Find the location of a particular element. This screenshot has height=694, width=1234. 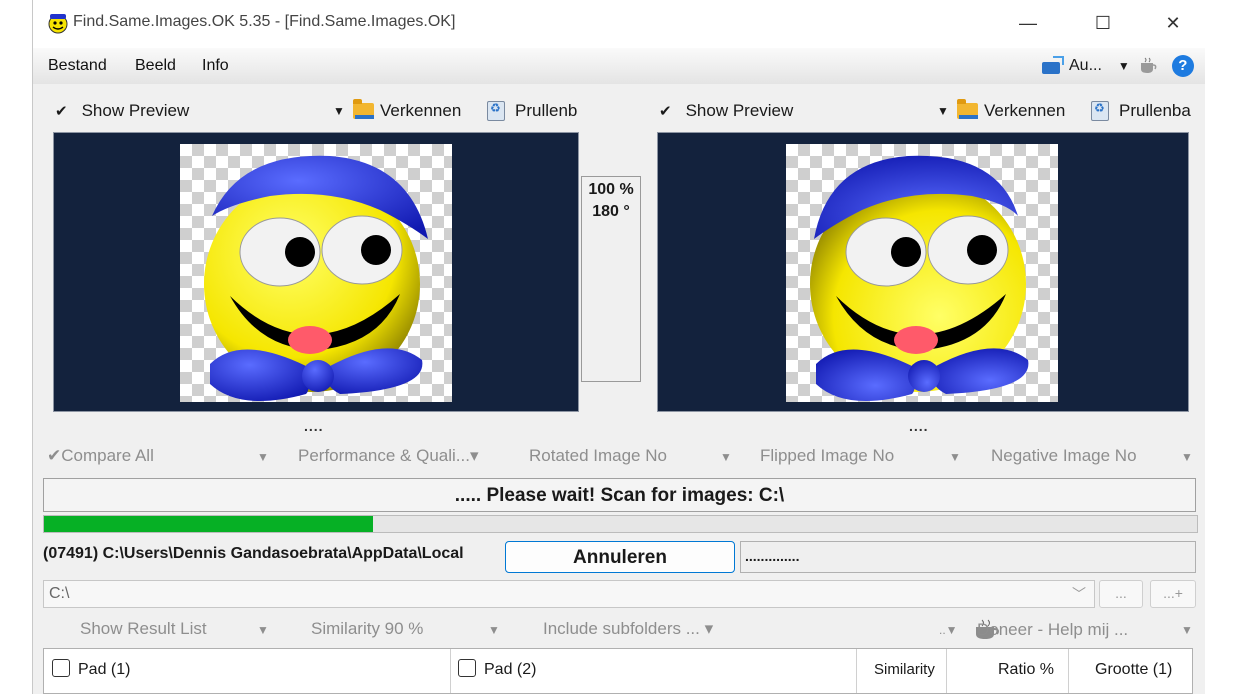

column-label: Pad (2) is located at coordinates (510, 669).